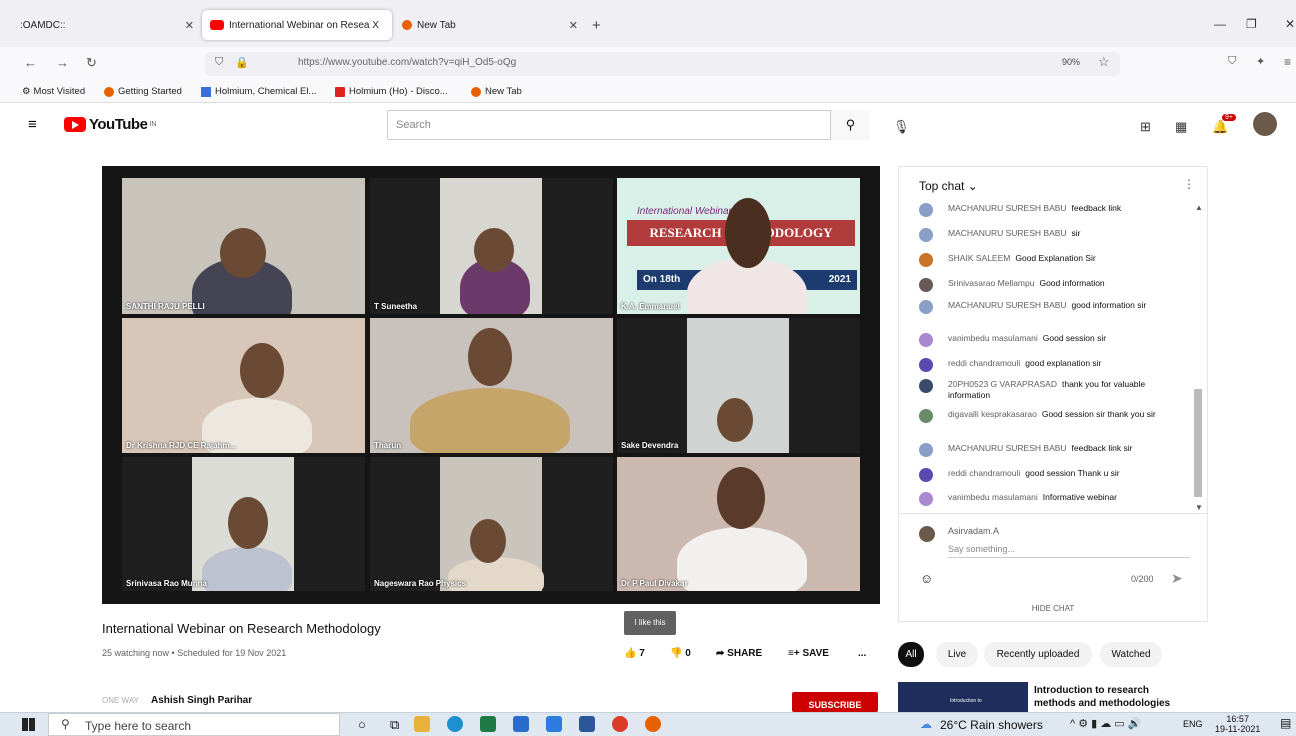  I want to click on save-button: ≡+ SAVE, so click(808, 653).